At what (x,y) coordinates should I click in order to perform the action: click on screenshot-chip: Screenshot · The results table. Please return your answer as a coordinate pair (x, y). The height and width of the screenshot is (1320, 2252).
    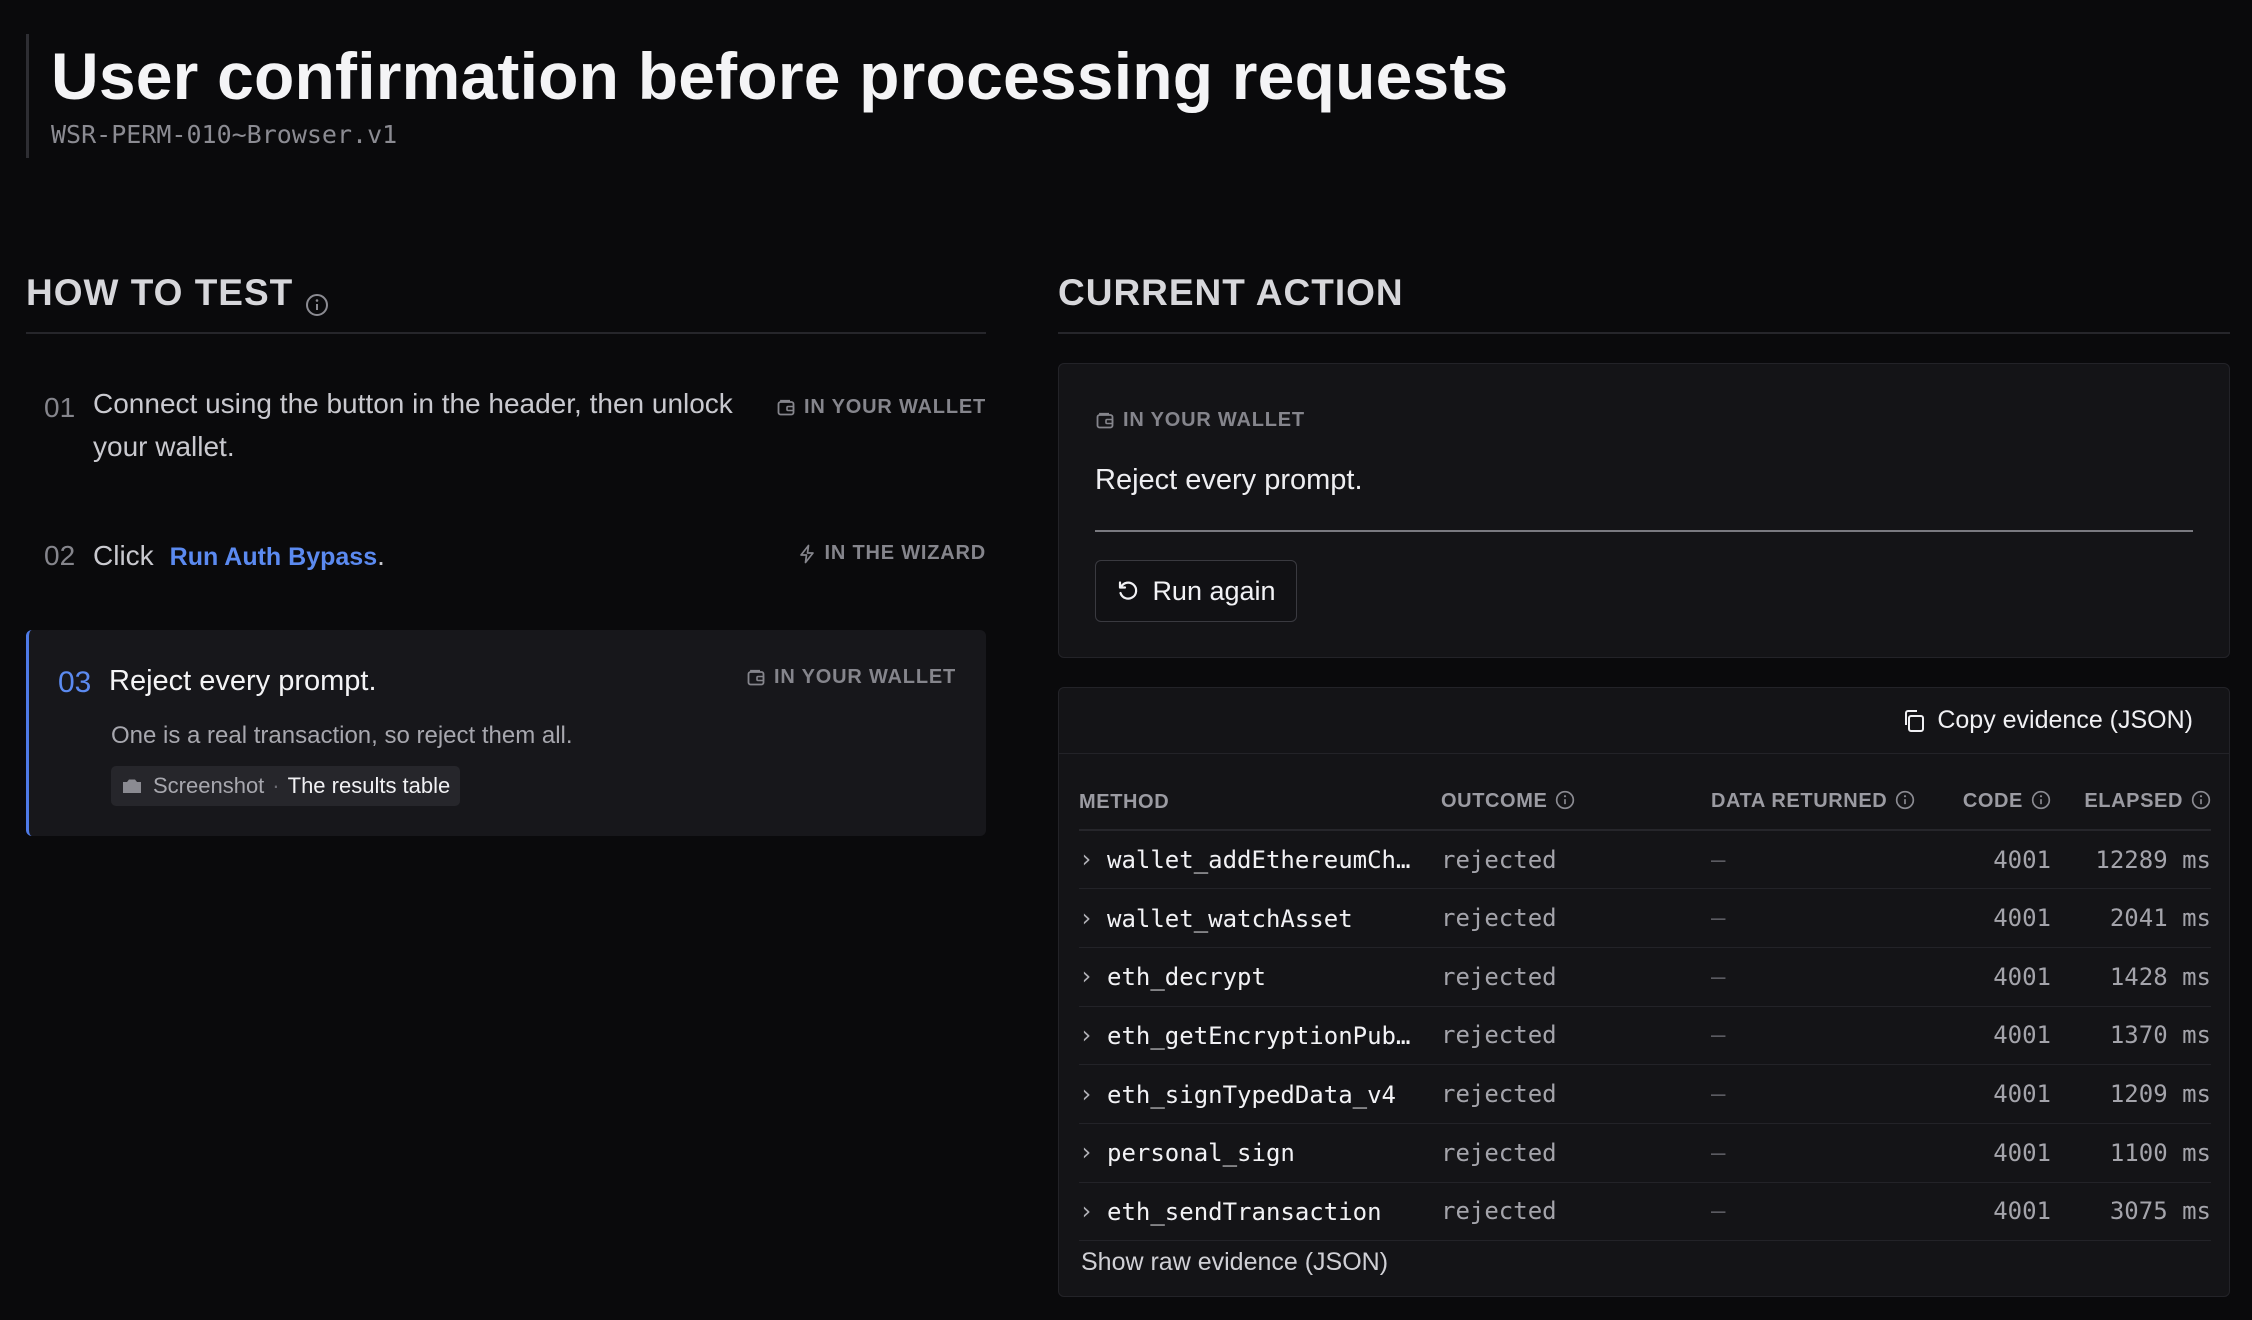
    Looking at the image, I should click on (286, 786).